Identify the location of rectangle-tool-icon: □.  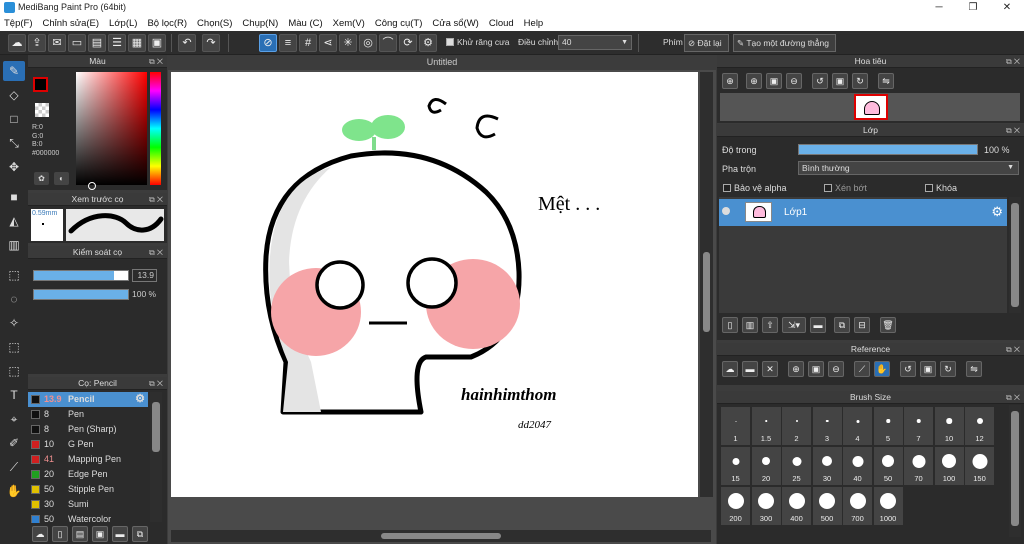
(14, 119).